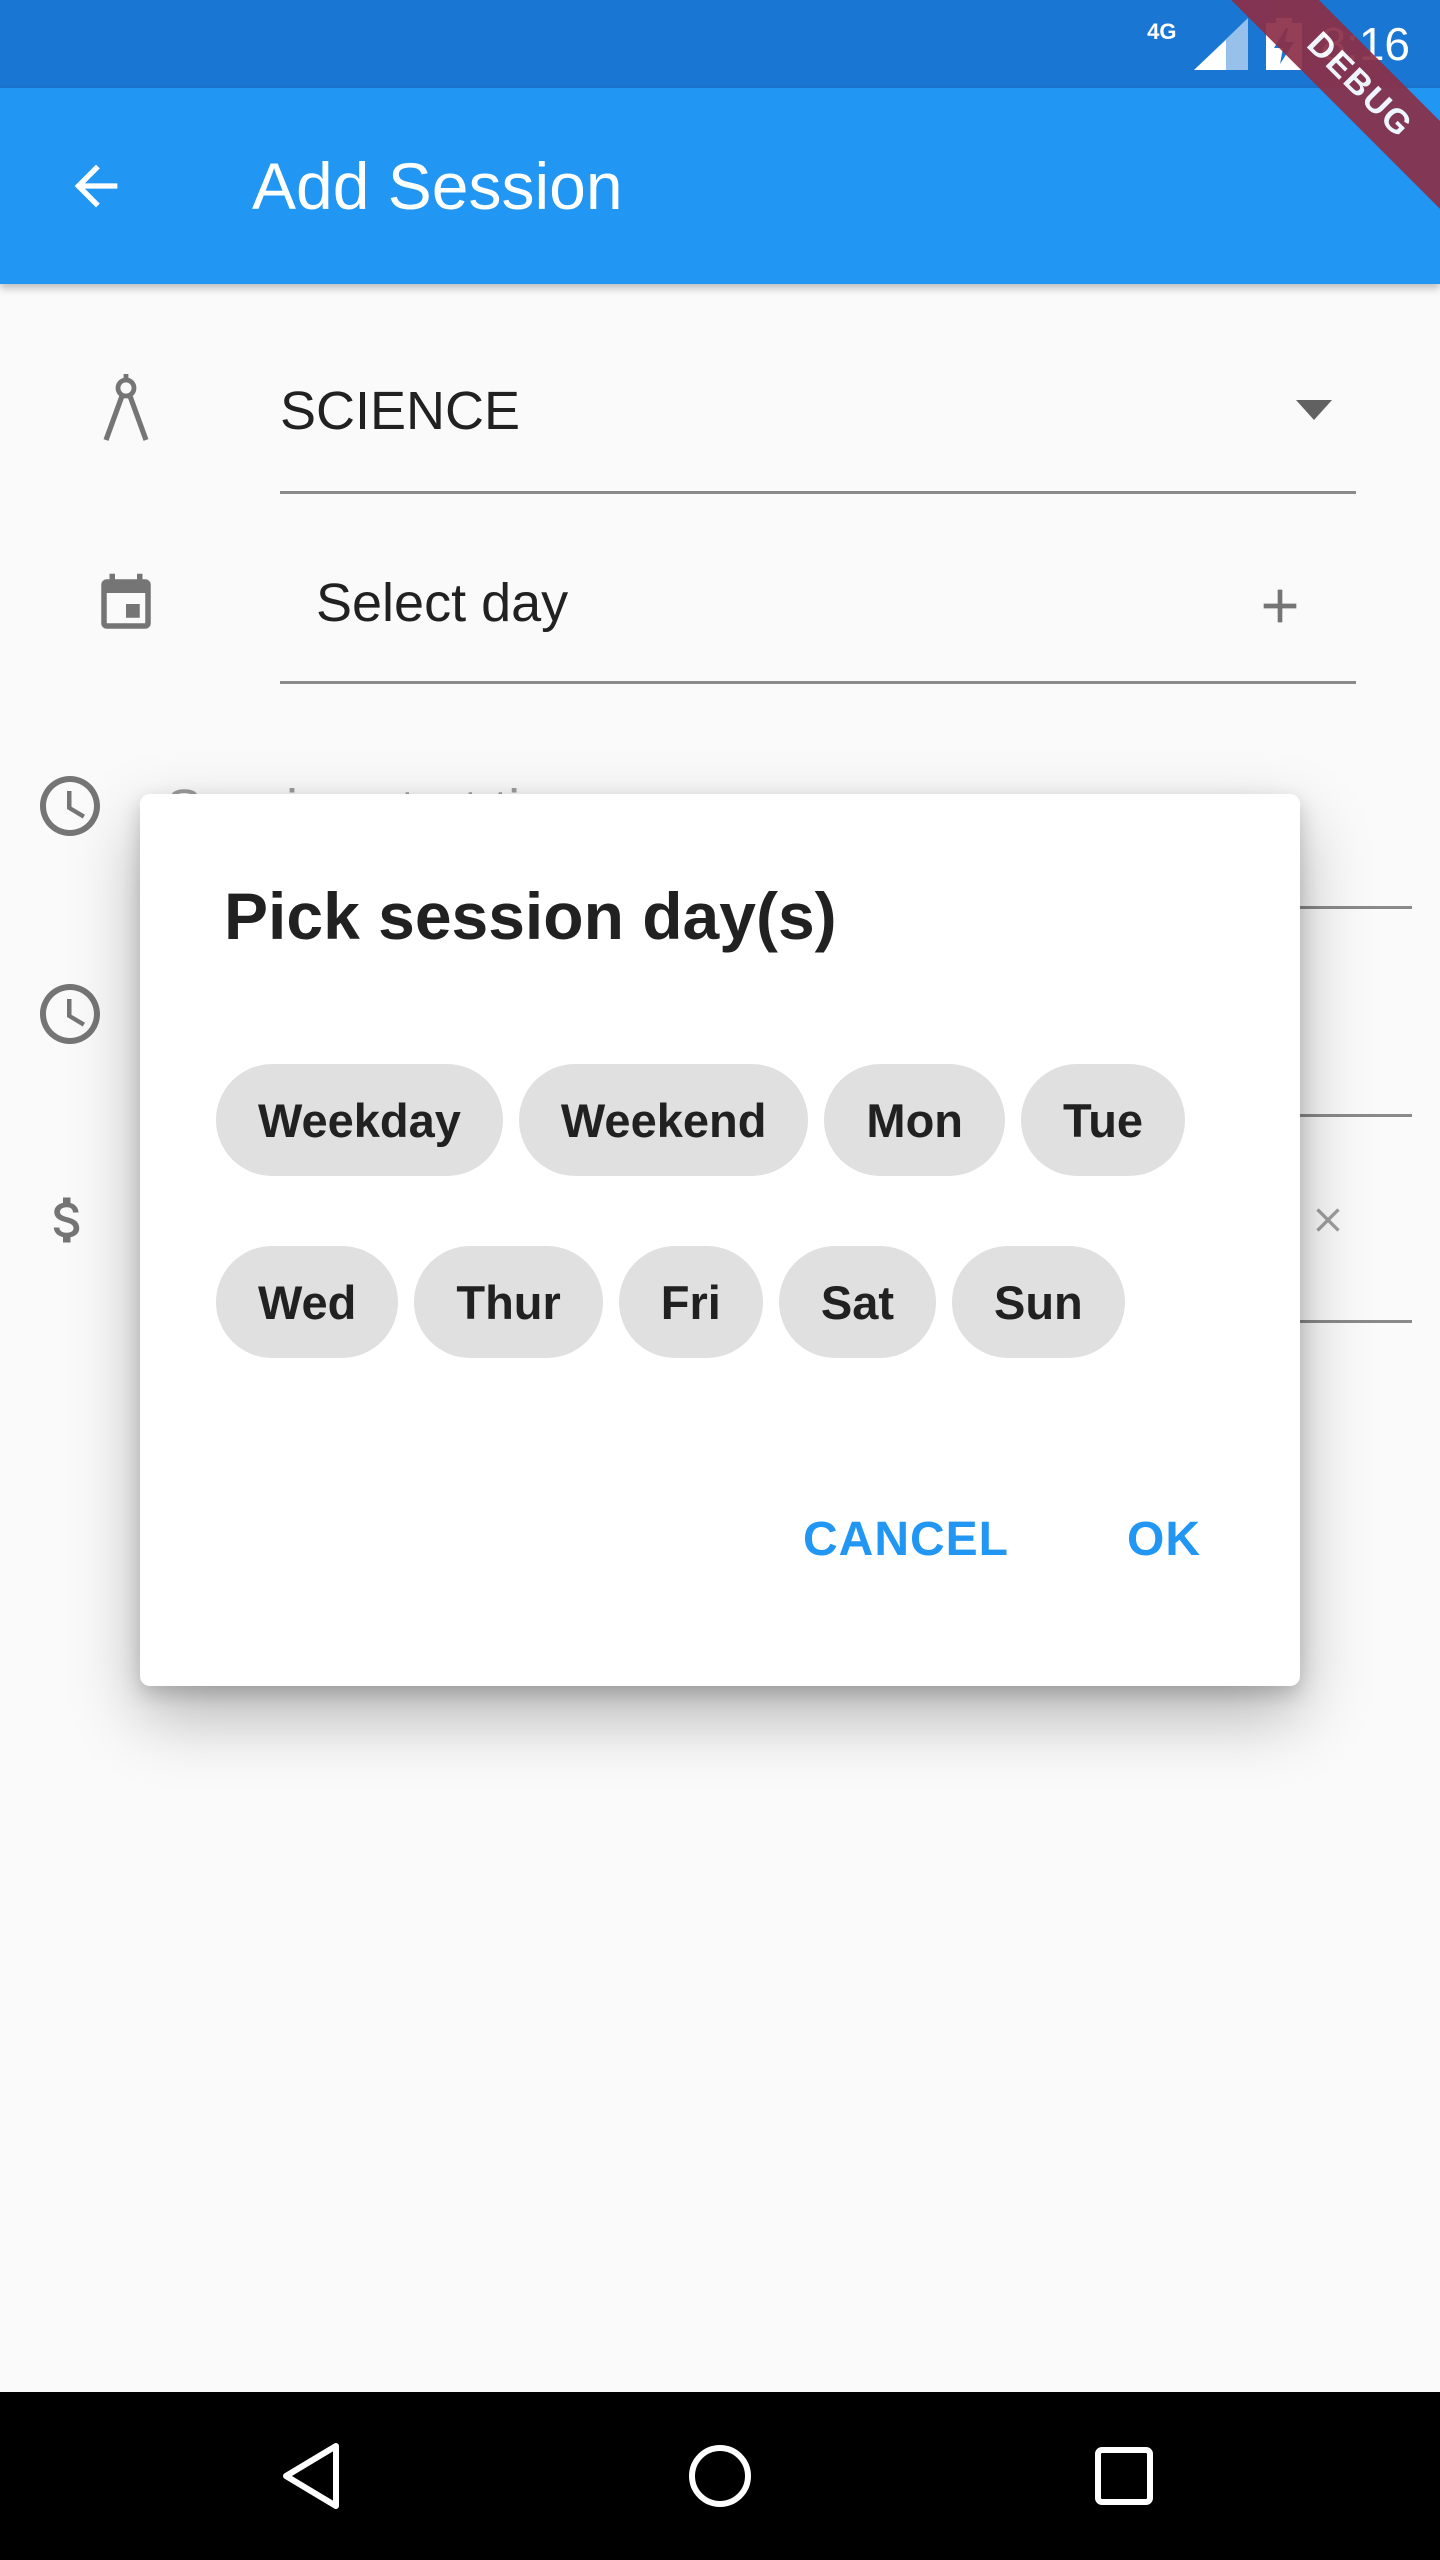  I want to click on app-bar: Add Session, so click(720, 186).